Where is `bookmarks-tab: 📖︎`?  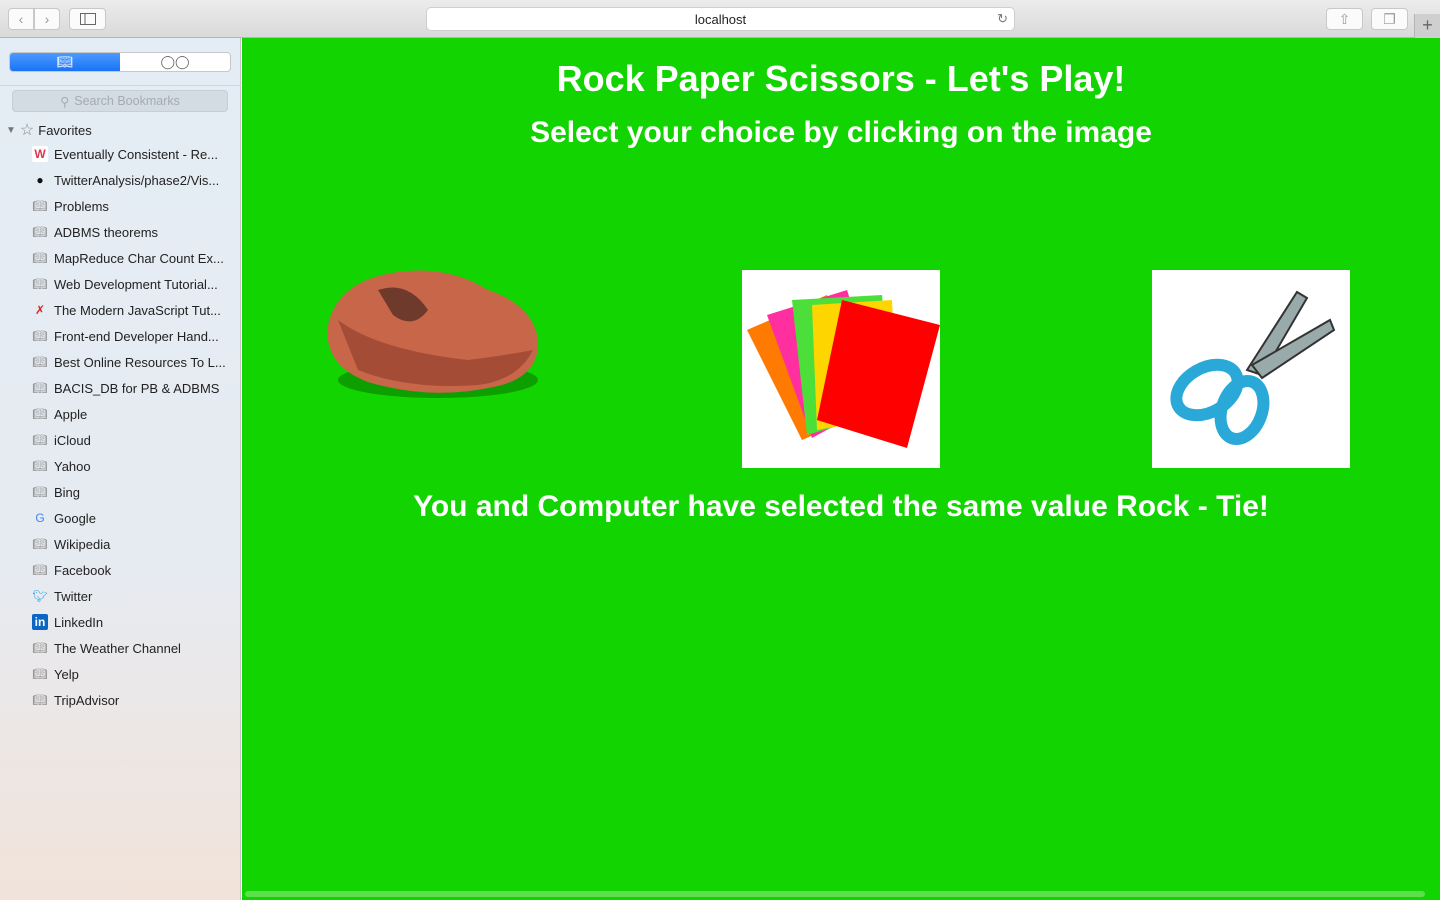 bookmarks-tab: 📖︎ is located at coordinates (65, 62).